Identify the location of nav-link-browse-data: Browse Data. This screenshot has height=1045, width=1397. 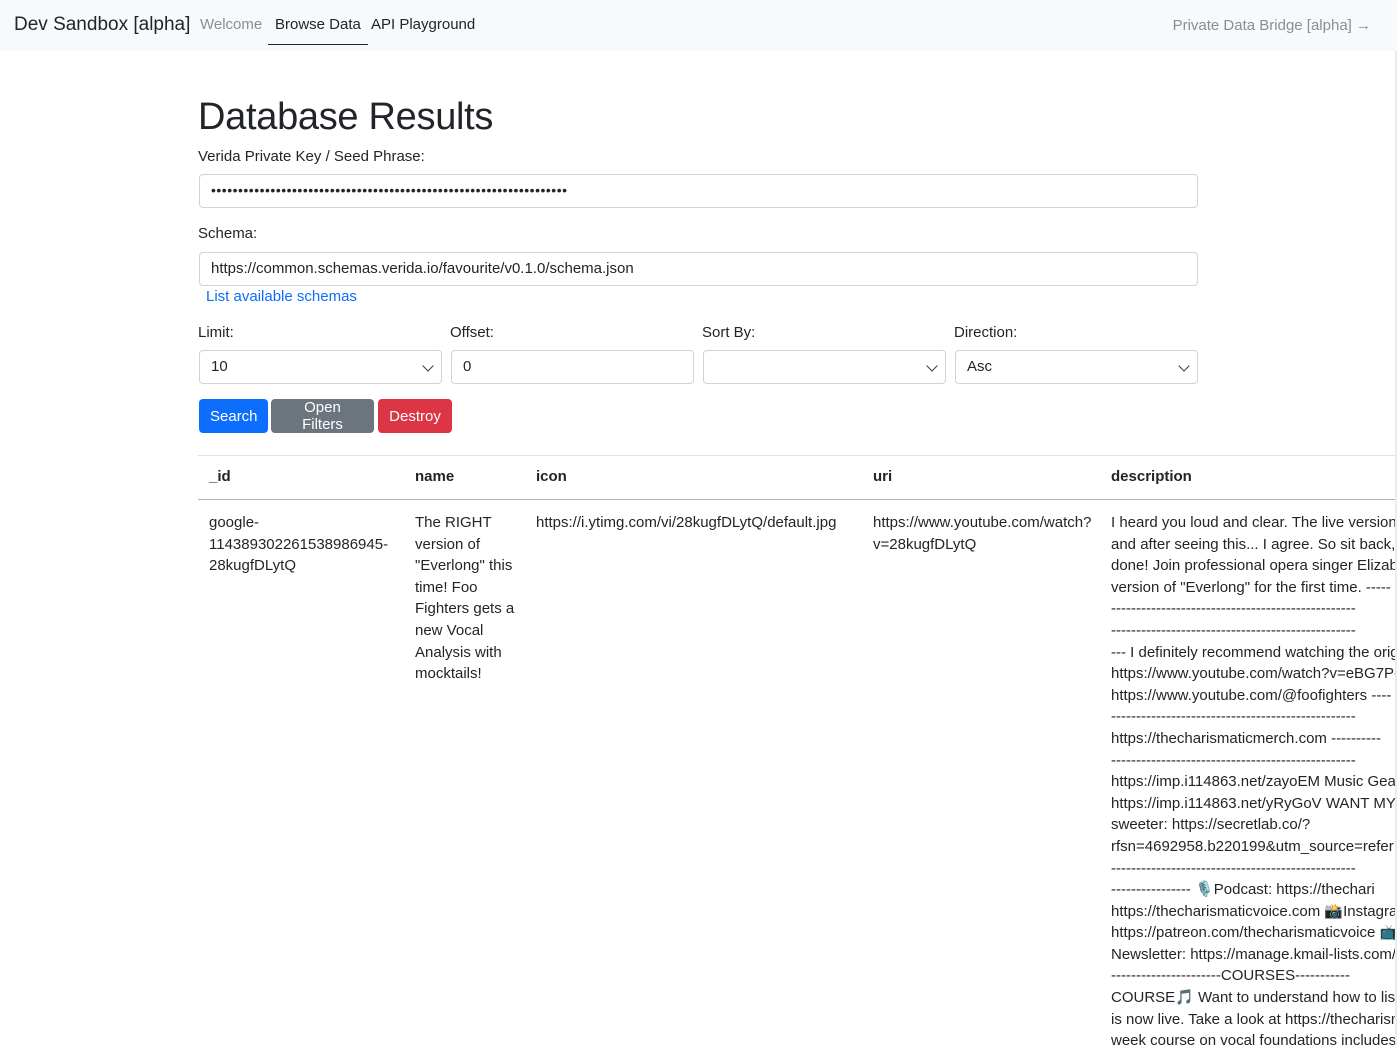
(318, 30).